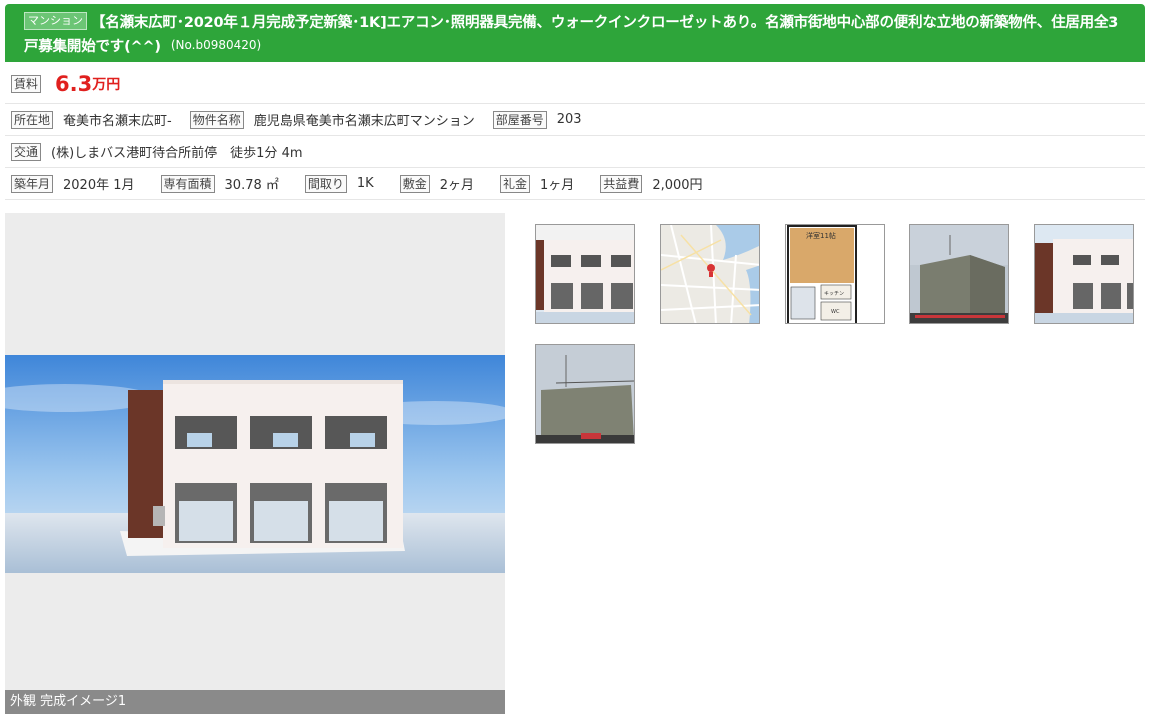 Image resolution: width=1151 pixels, height=721 pixels. I want to click on built-date-label: 築年月, so click(32, 183).